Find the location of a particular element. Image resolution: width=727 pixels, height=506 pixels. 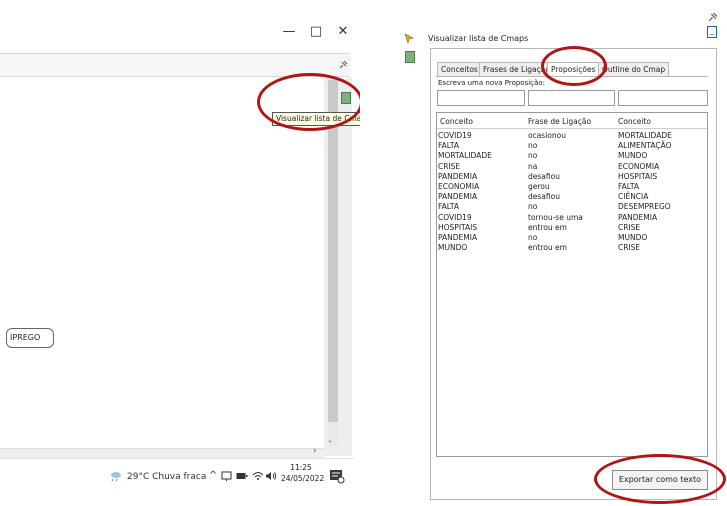

table-cell: ocasionou is located at coordinates (547, 136).